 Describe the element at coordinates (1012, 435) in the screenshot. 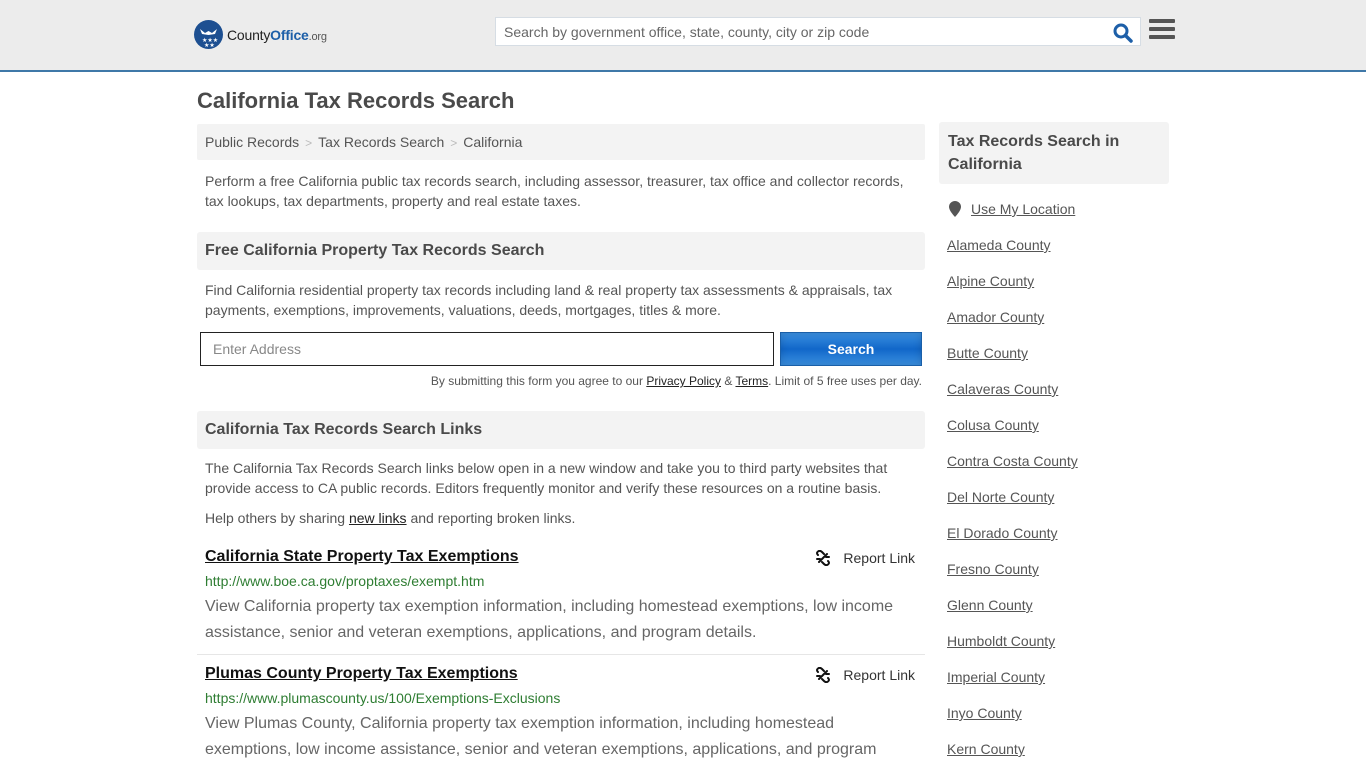

I see `county-list-item: Colusa County` at that location.